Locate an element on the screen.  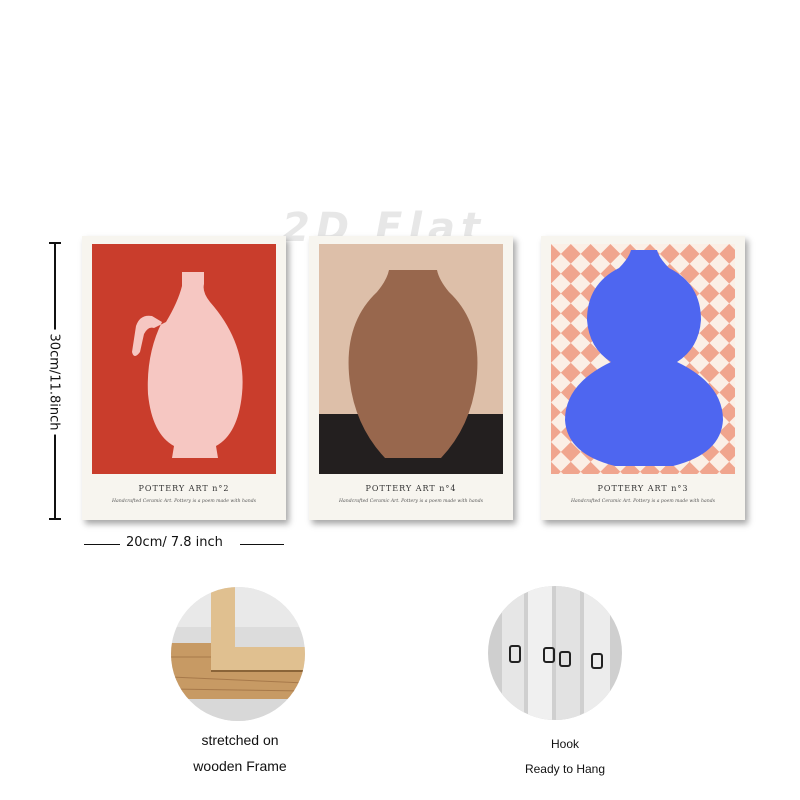
round-vase-illustration is located at coordinates (411, 359).